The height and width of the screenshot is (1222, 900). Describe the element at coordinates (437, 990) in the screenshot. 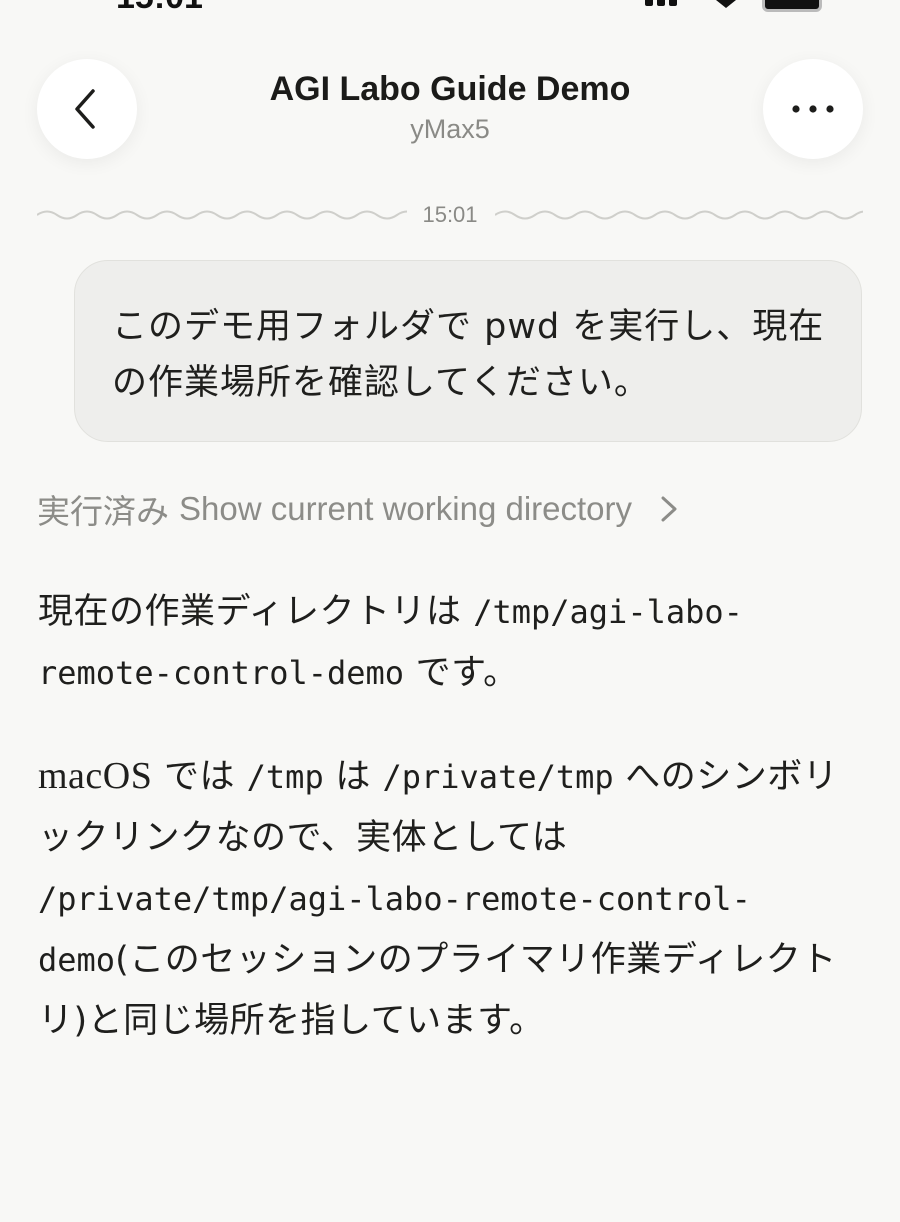

I see `text-span: (このセッションのプライマリ作業ディレクトリ)と同じ場所を指しています。` at that location.